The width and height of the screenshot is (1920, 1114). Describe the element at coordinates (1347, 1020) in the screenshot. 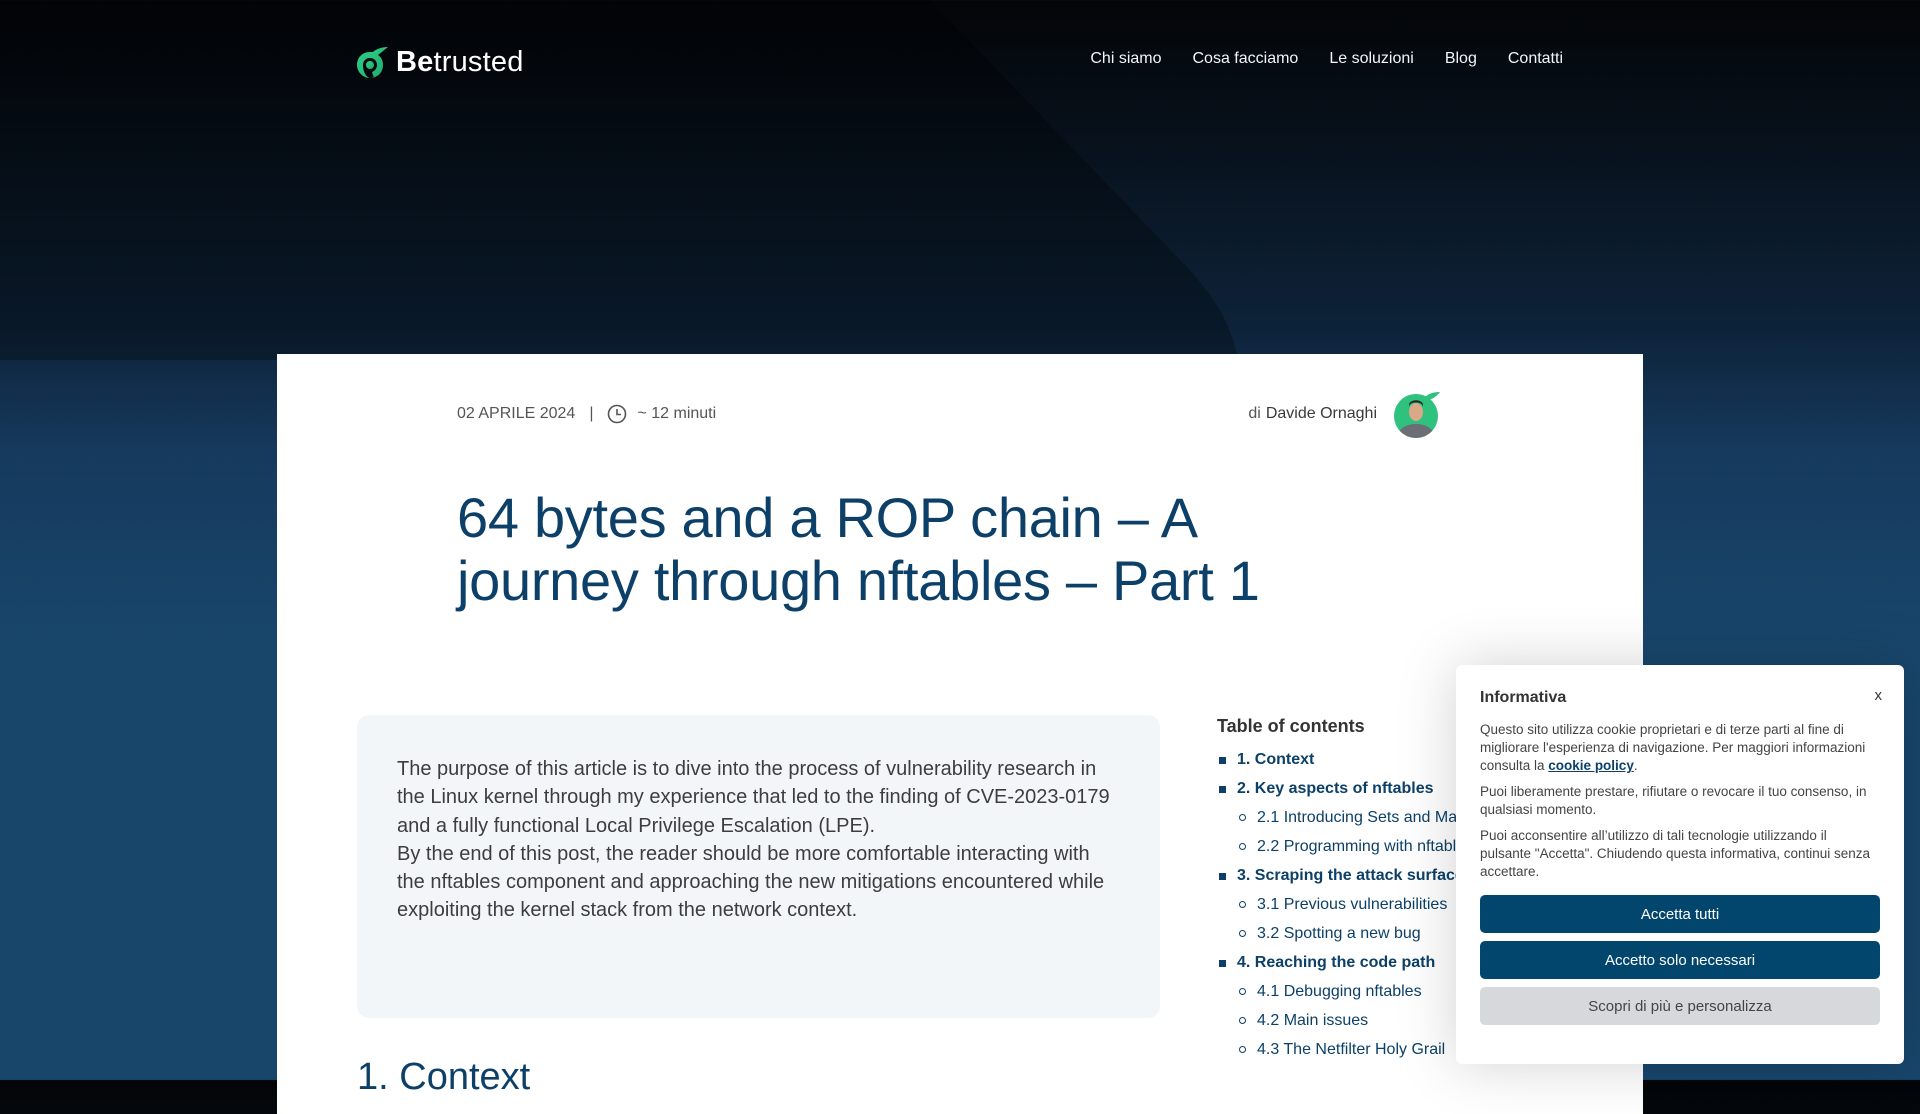

I see `toc-item: 4.2 Main issues` at that location.